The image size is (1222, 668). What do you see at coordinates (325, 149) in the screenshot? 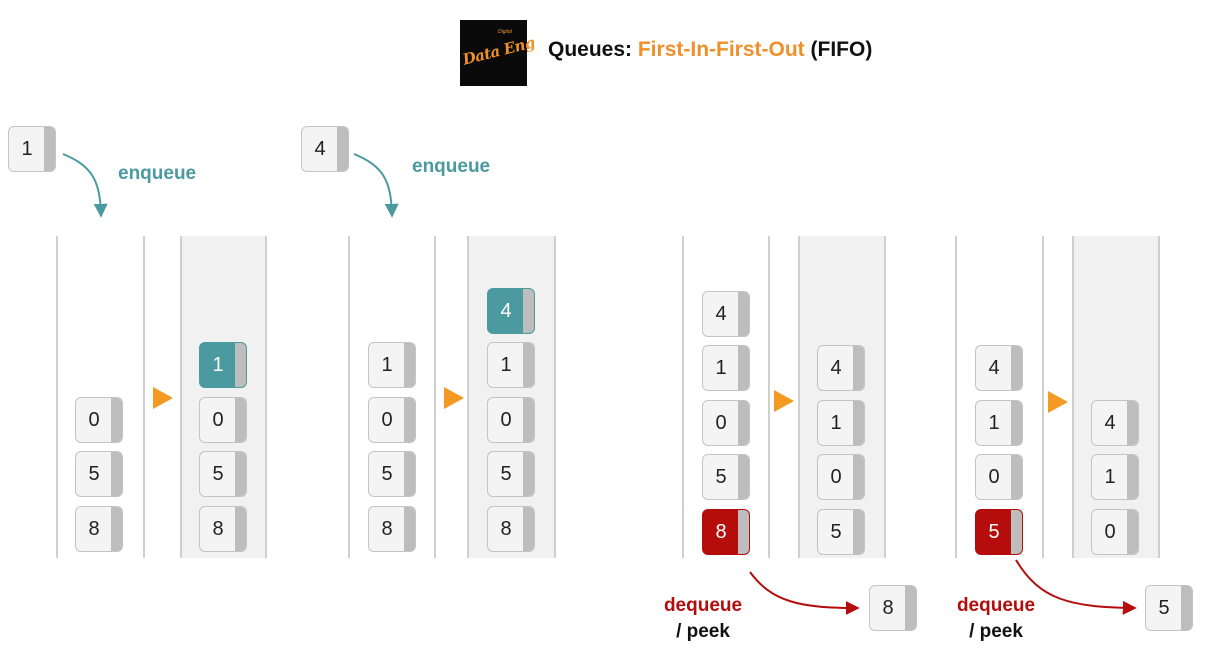
I see `incoming-item-2: 4` at bounding box center [325, 149].